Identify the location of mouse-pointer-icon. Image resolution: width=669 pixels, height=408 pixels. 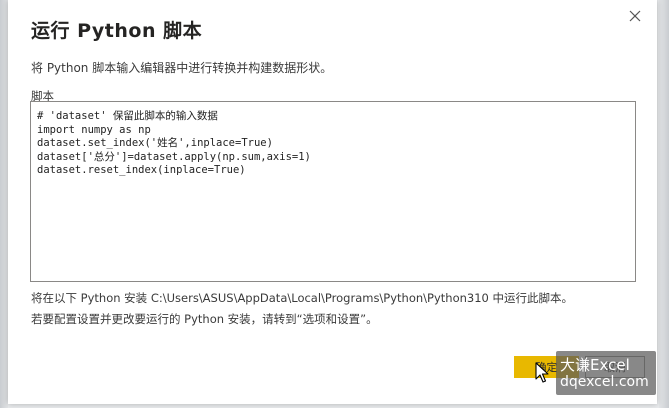
(542, 372).